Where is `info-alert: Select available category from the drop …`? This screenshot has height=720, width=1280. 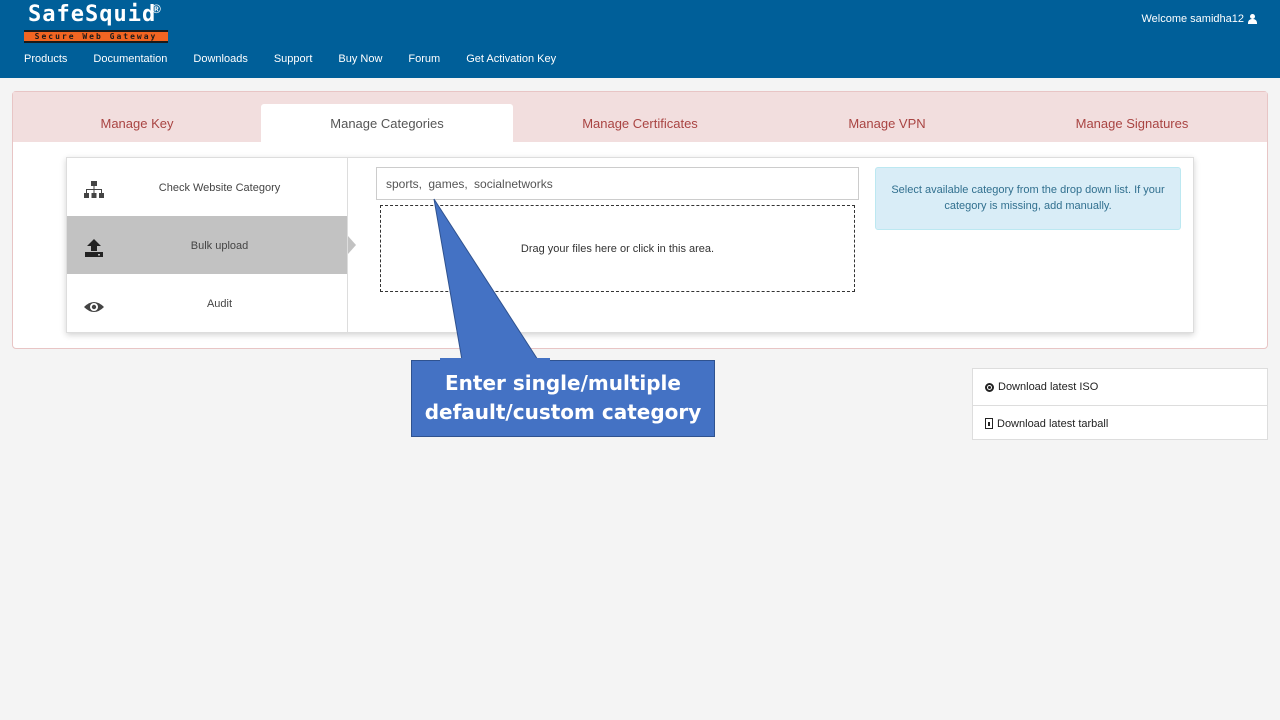 info-alert: Select available category from the drop … is located at coordinates (1028, 198).